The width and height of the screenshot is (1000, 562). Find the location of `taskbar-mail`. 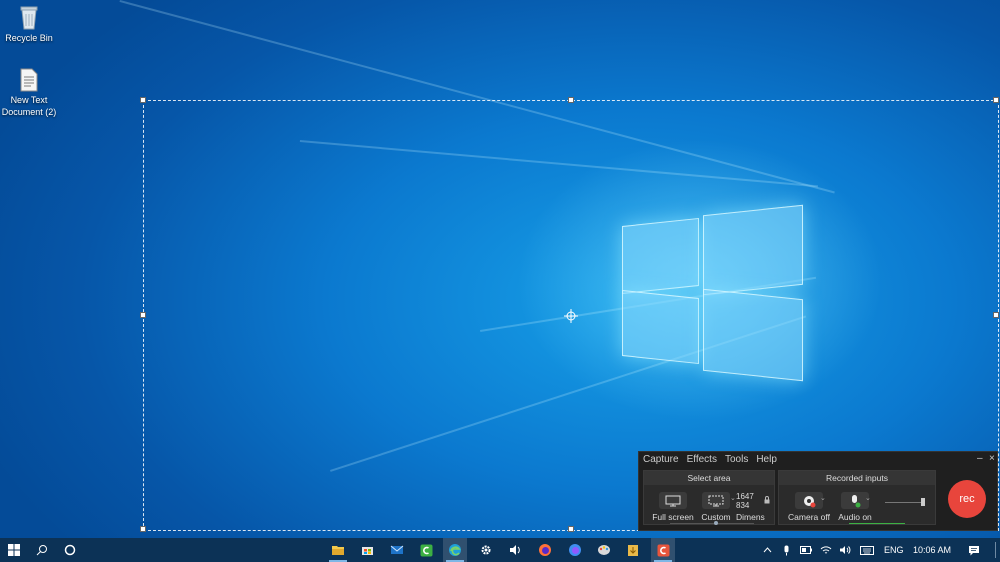

taskbar-mail is located at coordinates (397, 550).